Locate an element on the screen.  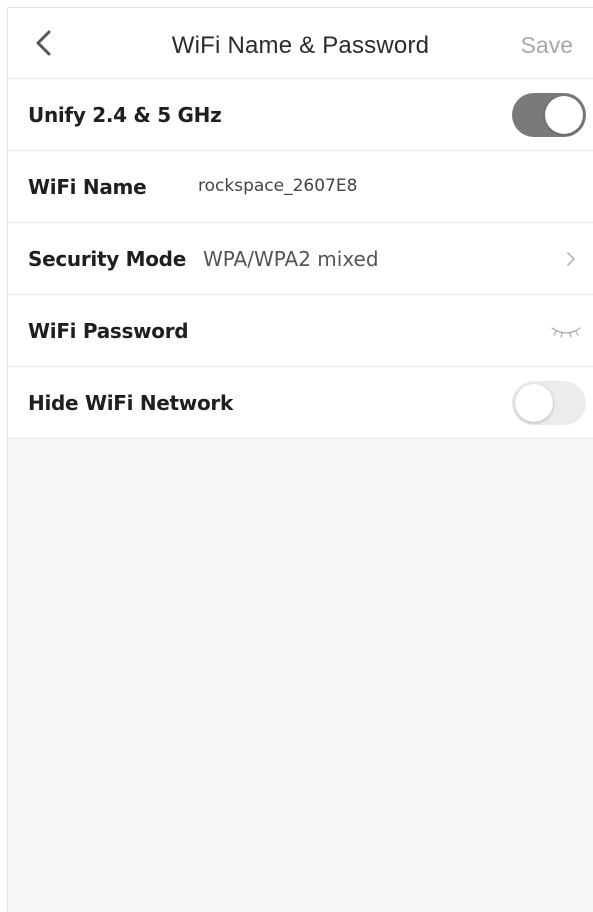
page-title: WiFi Name & Password is located at coordinates (300, 45).